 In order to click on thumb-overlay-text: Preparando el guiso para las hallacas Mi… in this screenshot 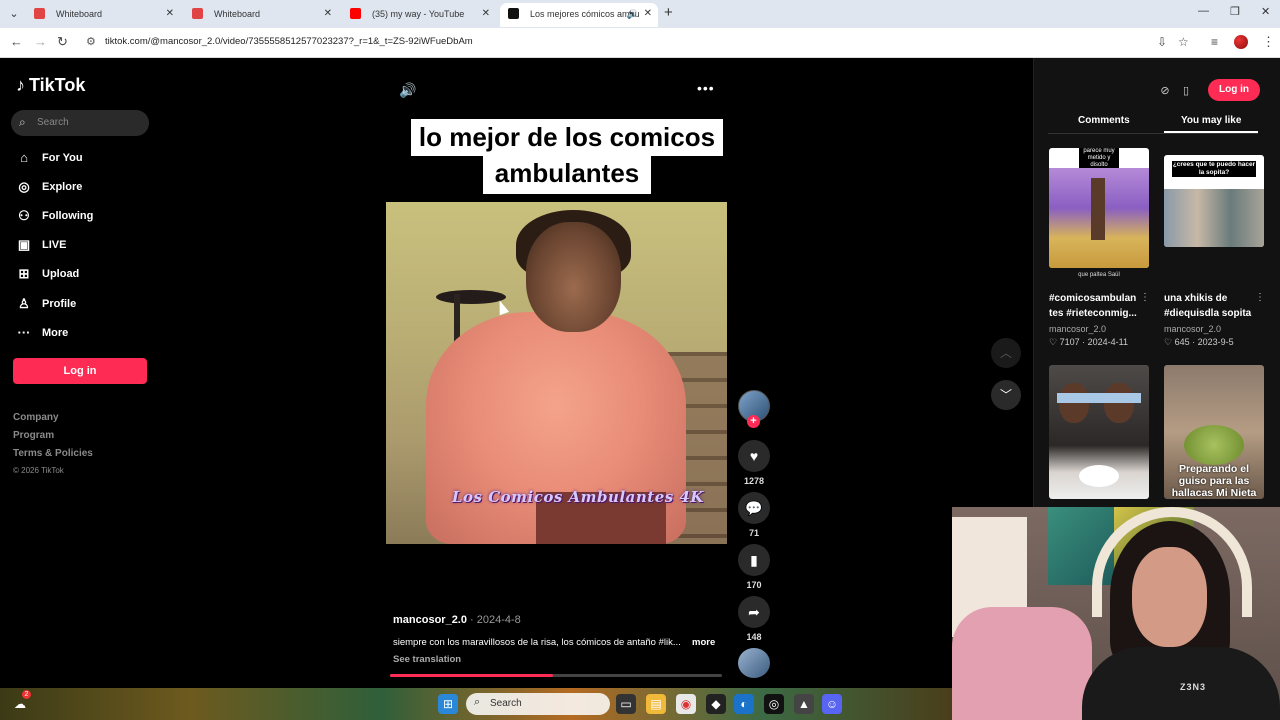, I will do `click(1214, 481)`.